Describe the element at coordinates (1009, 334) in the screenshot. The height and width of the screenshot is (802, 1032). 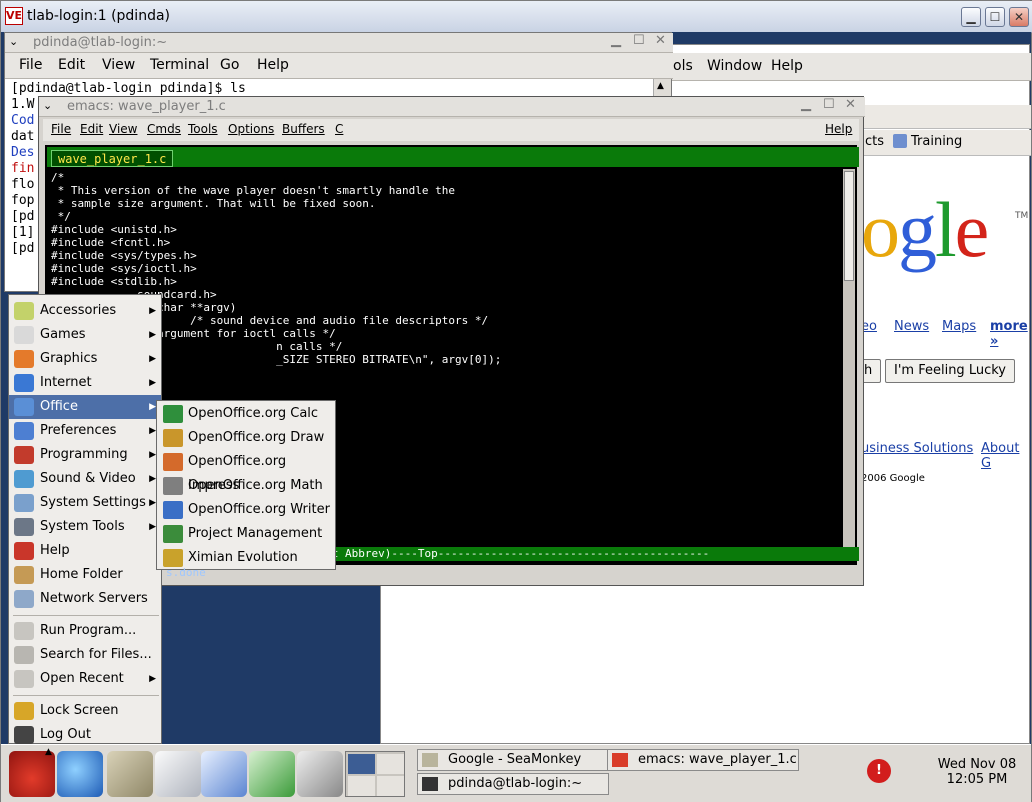
I see `google-link-more: more »` at that location.